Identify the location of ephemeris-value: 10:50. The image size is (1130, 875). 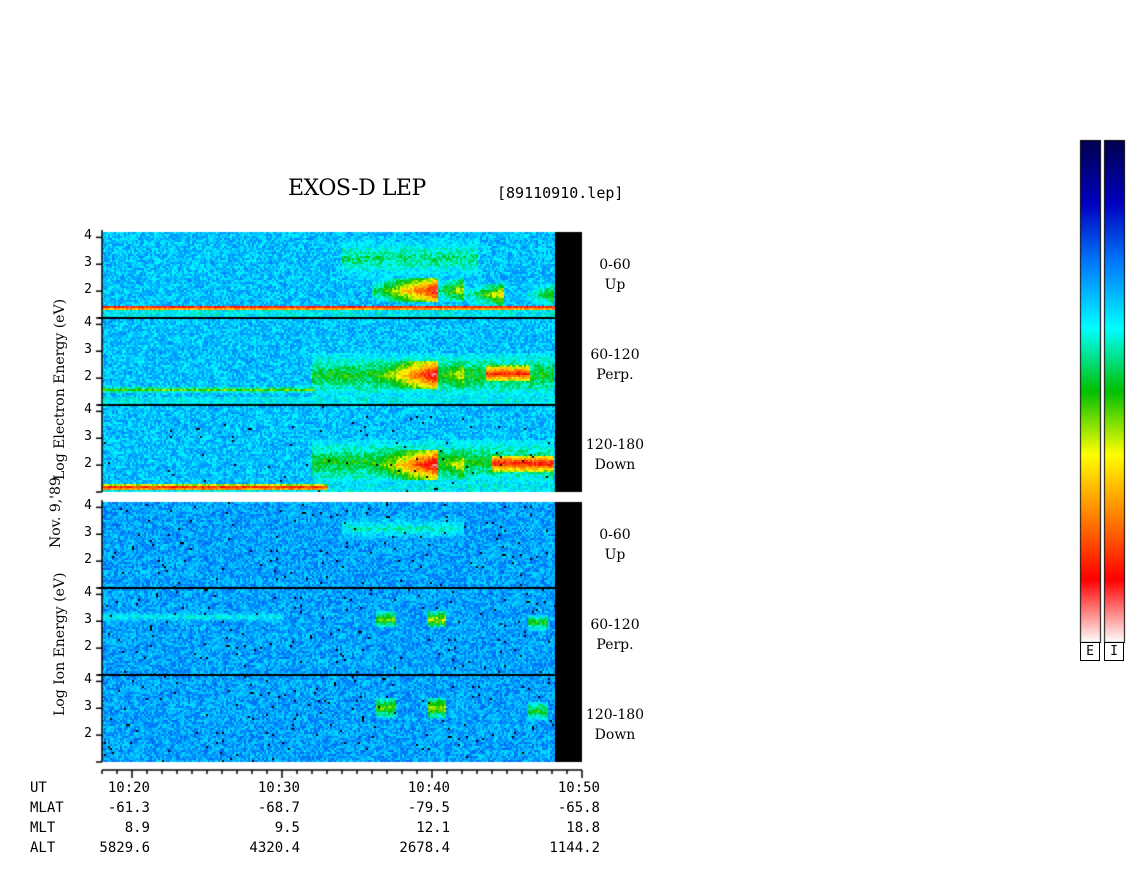
(578, 788).